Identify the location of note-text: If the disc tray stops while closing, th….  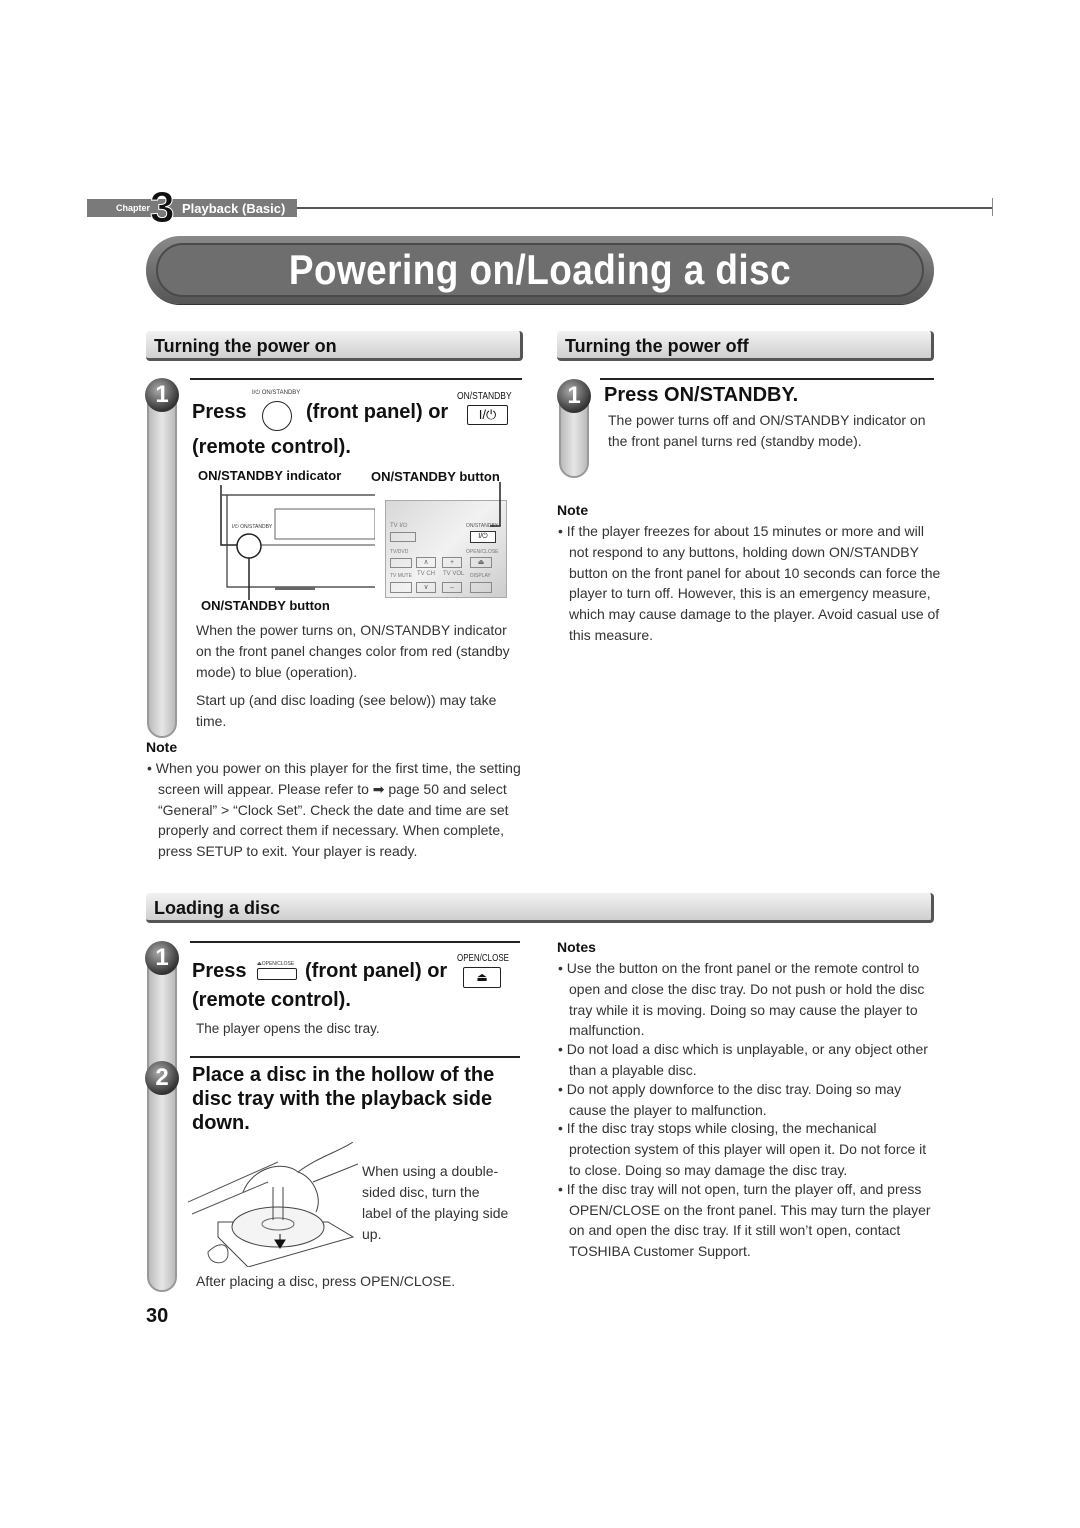
(746, 1149).